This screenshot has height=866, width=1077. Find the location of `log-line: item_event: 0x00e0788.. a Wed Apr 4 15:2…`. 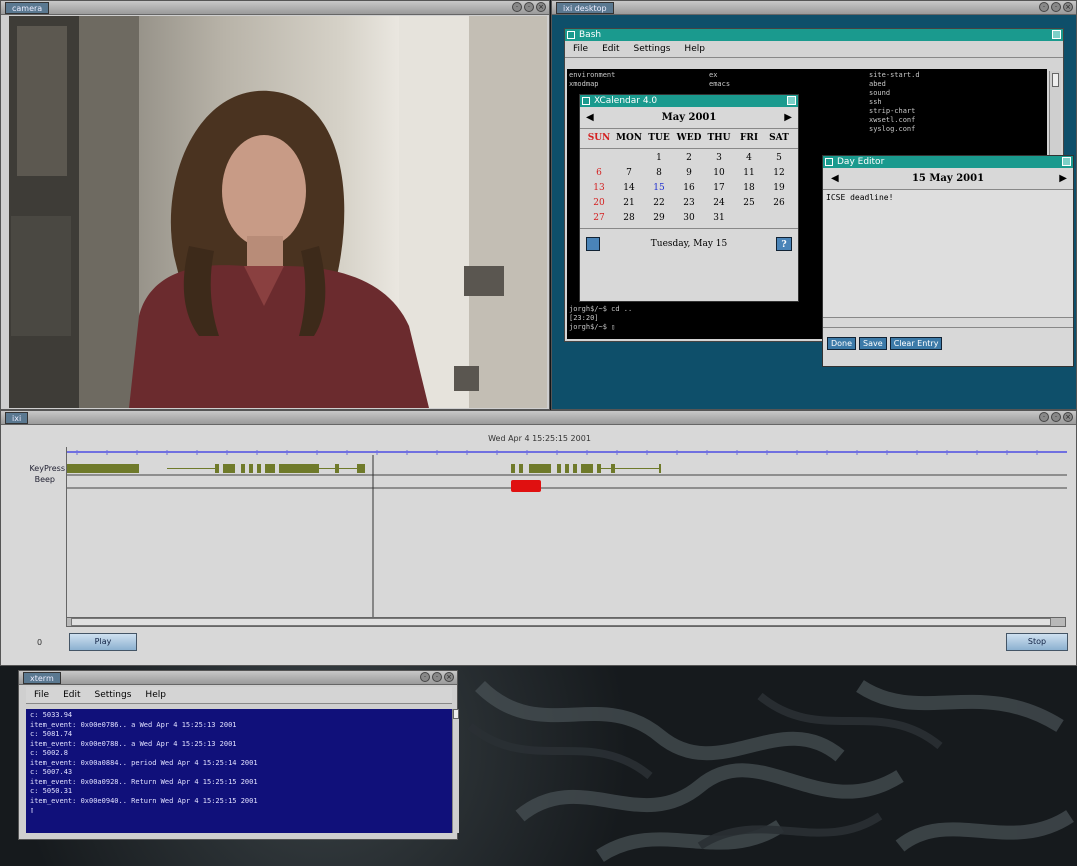

log-line: item_event: 0x00e0788.. a Wed Apr 4 15:2… is located at coordinates (133, 743).